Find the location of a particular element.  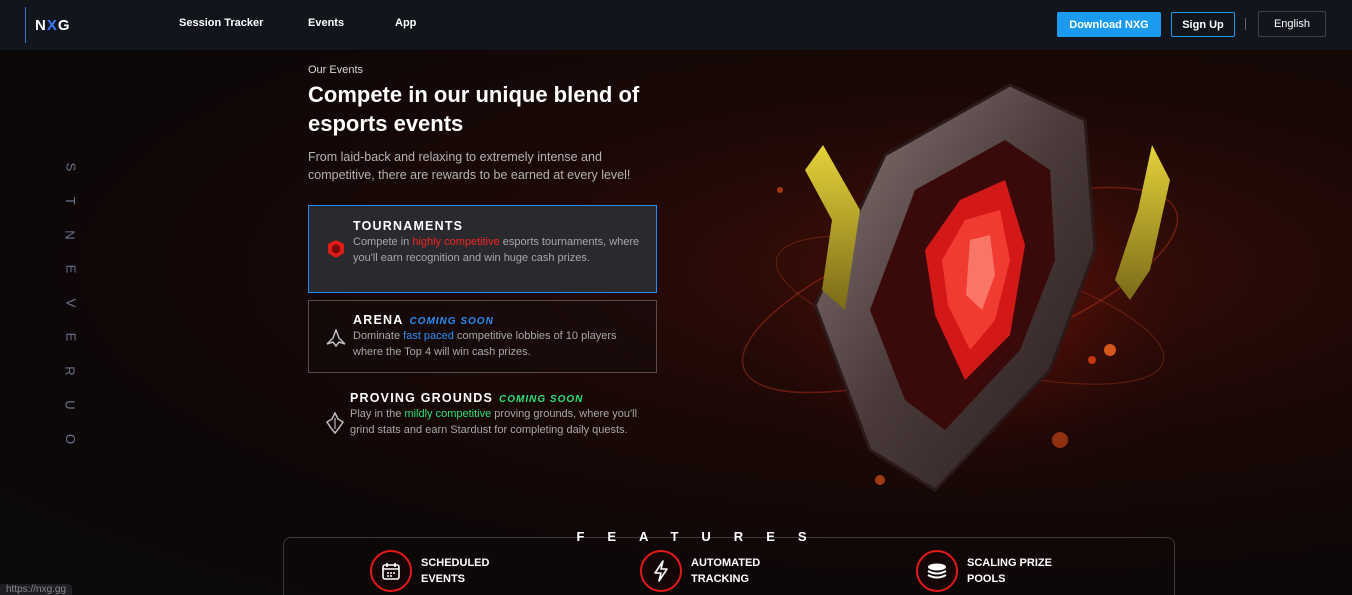

features-title: FEATURES is located at coordinates (703, 536).